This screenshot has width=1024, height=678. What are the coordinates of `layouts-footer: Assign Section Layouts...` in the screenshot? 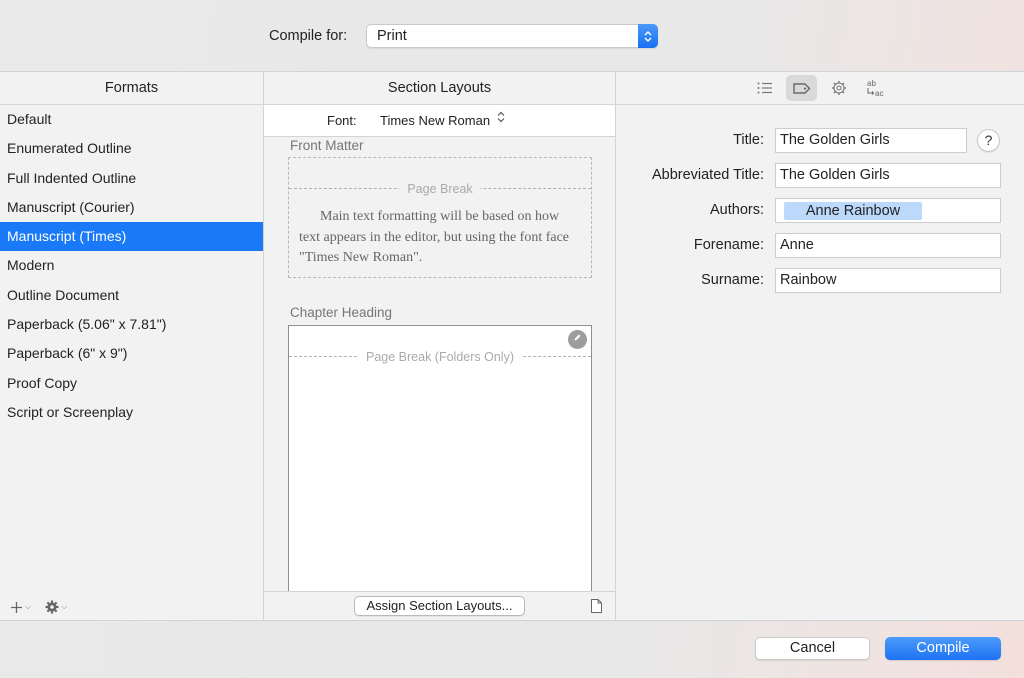 It's located at (439, 605).